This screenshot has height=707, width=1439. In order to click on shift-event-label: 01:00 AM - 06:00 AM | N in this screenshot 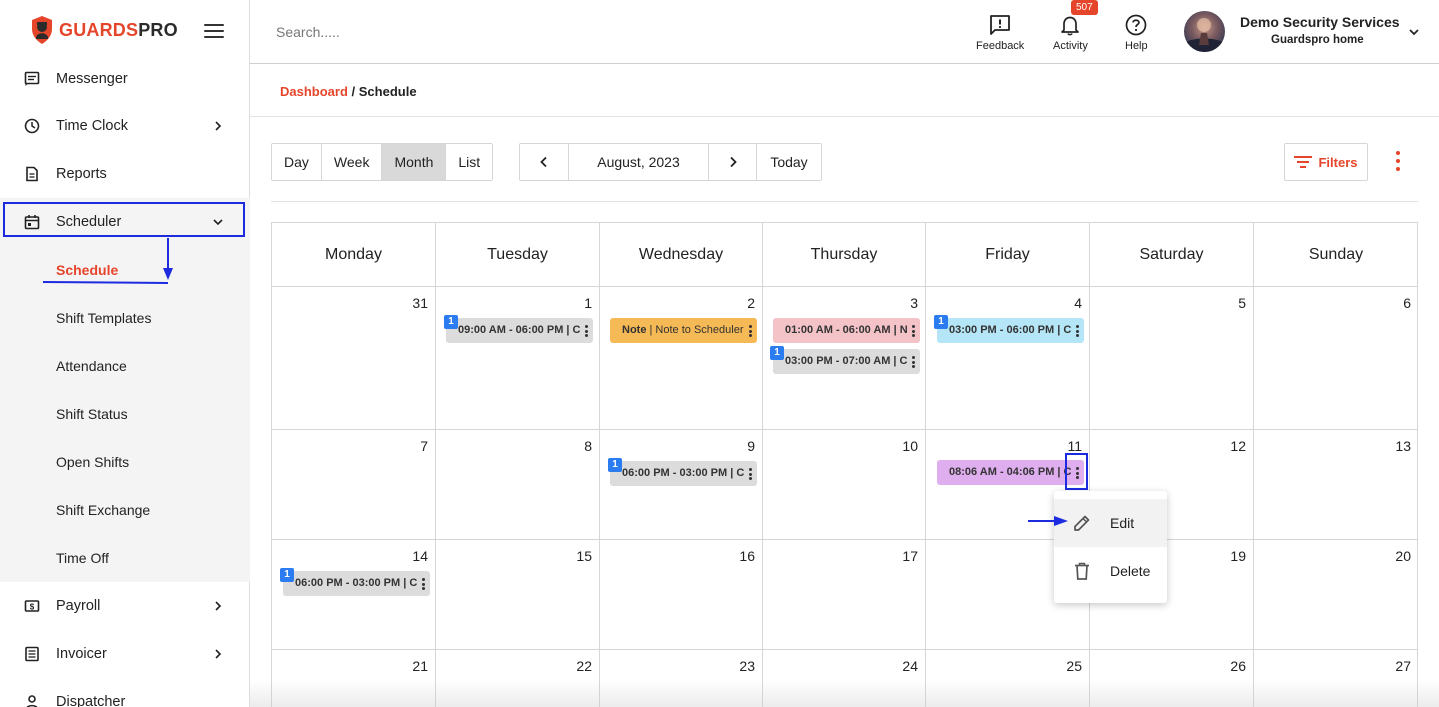, I will do `click(846, 330)`.